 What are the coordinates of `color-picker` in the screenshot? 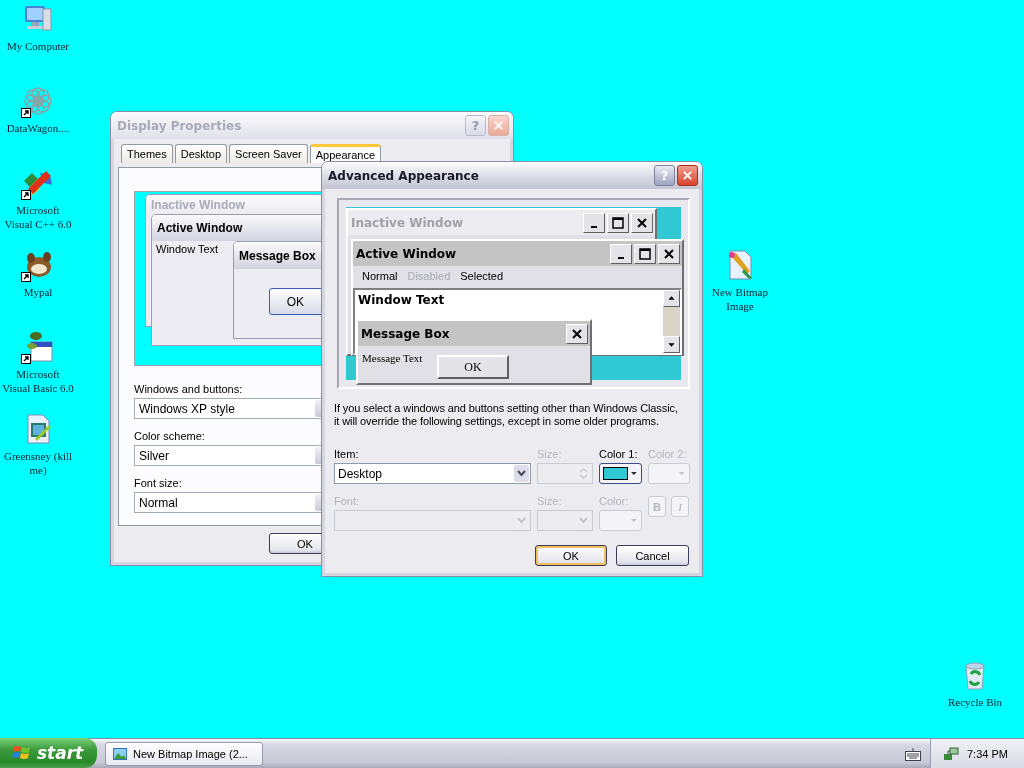 It's located at (620, 473).